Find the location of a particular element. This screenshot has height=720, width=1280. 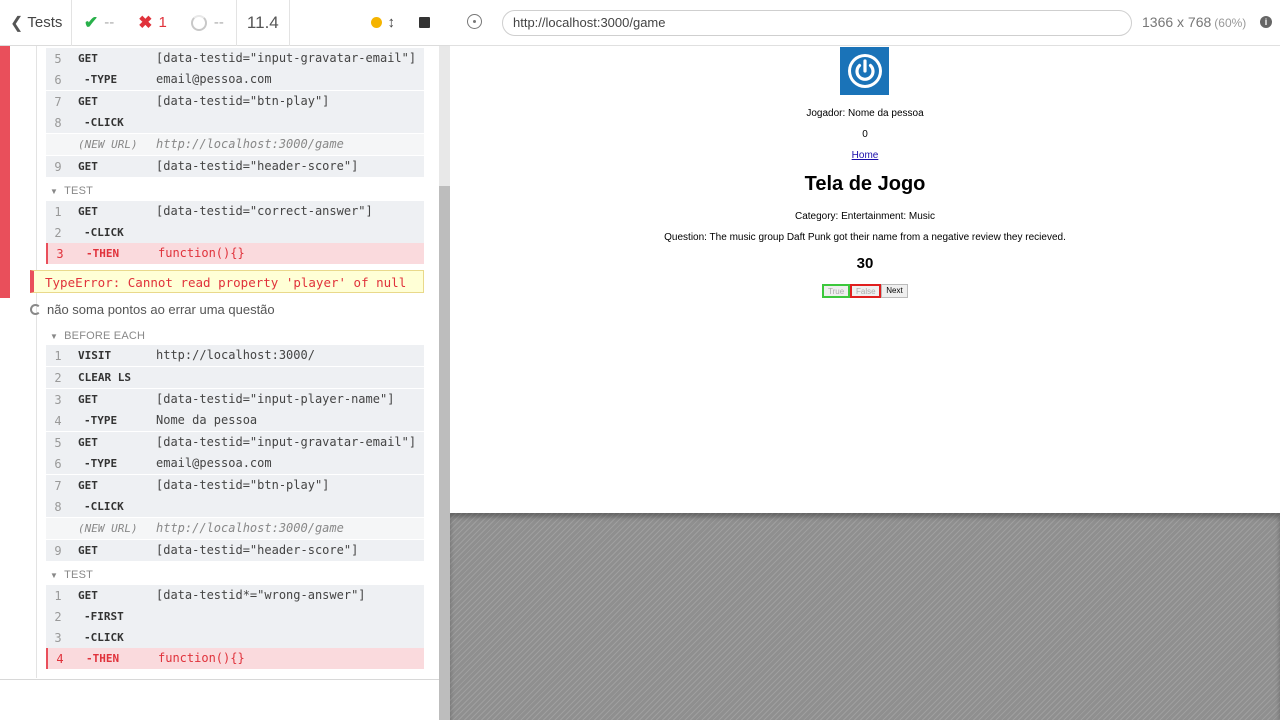

home-link: Home is located at coordinates (865, 155).